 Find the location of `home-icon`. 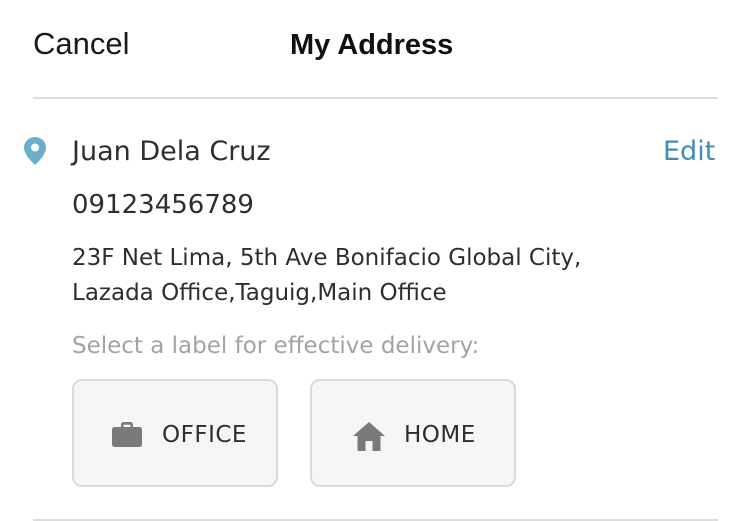

home-icon is located at coordinates (369, 436).